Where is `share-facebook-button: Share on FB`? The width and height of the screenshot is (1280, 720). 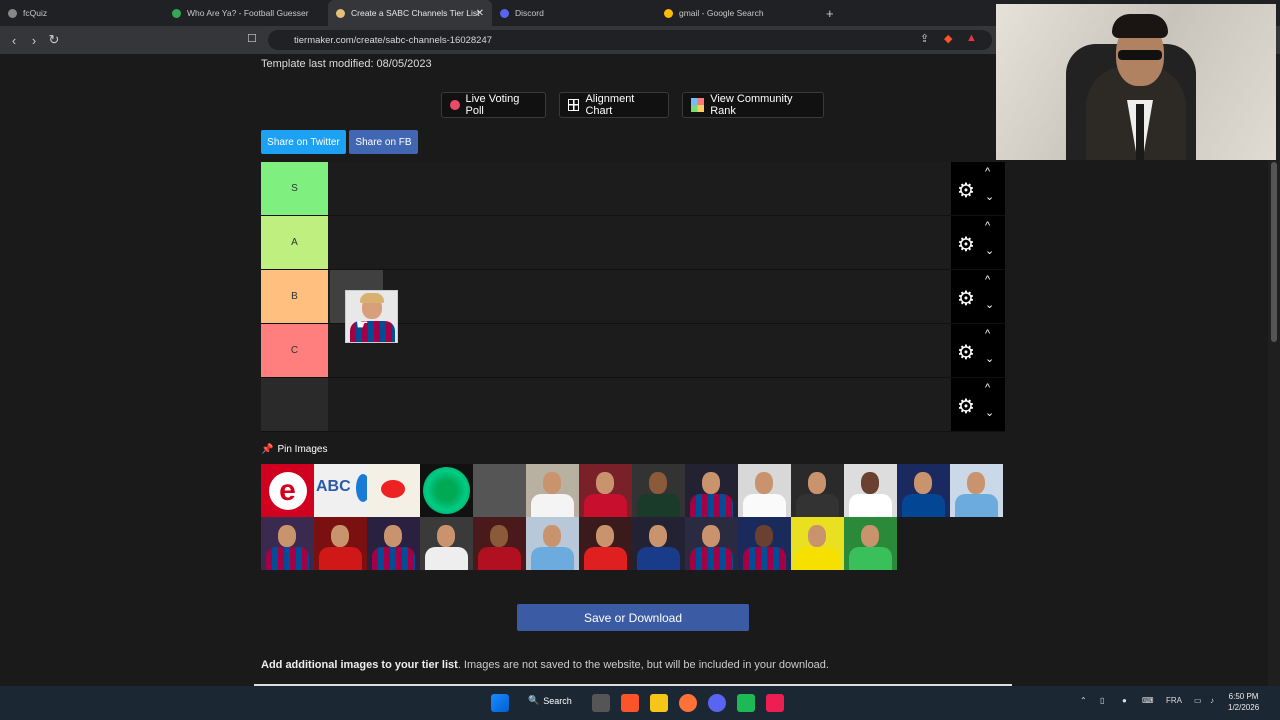
share-facebook-button: Share on FB is located at coordinates (383, 142).